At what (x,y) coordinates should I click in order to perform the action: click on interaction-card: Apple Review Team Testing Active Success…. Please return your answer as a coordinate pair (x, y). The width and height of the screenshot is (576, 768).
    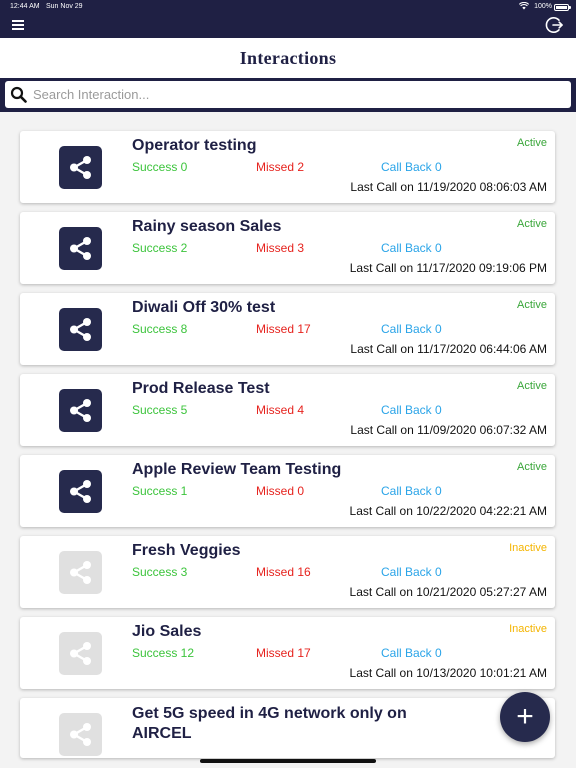
    Looking at the image, I should click on (287, 491).